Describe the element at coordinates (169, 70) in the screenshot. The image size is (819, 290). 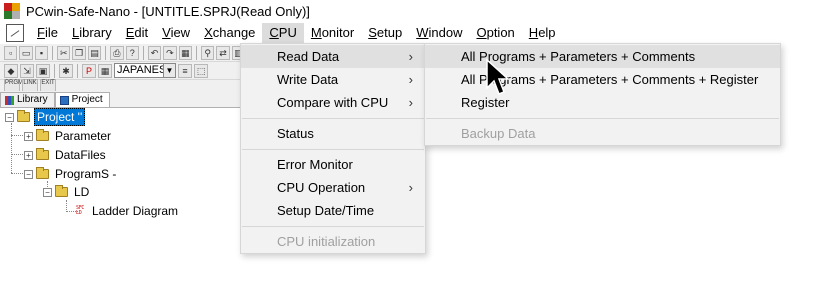
I see `chevron-down-icon: ▼` at that location.